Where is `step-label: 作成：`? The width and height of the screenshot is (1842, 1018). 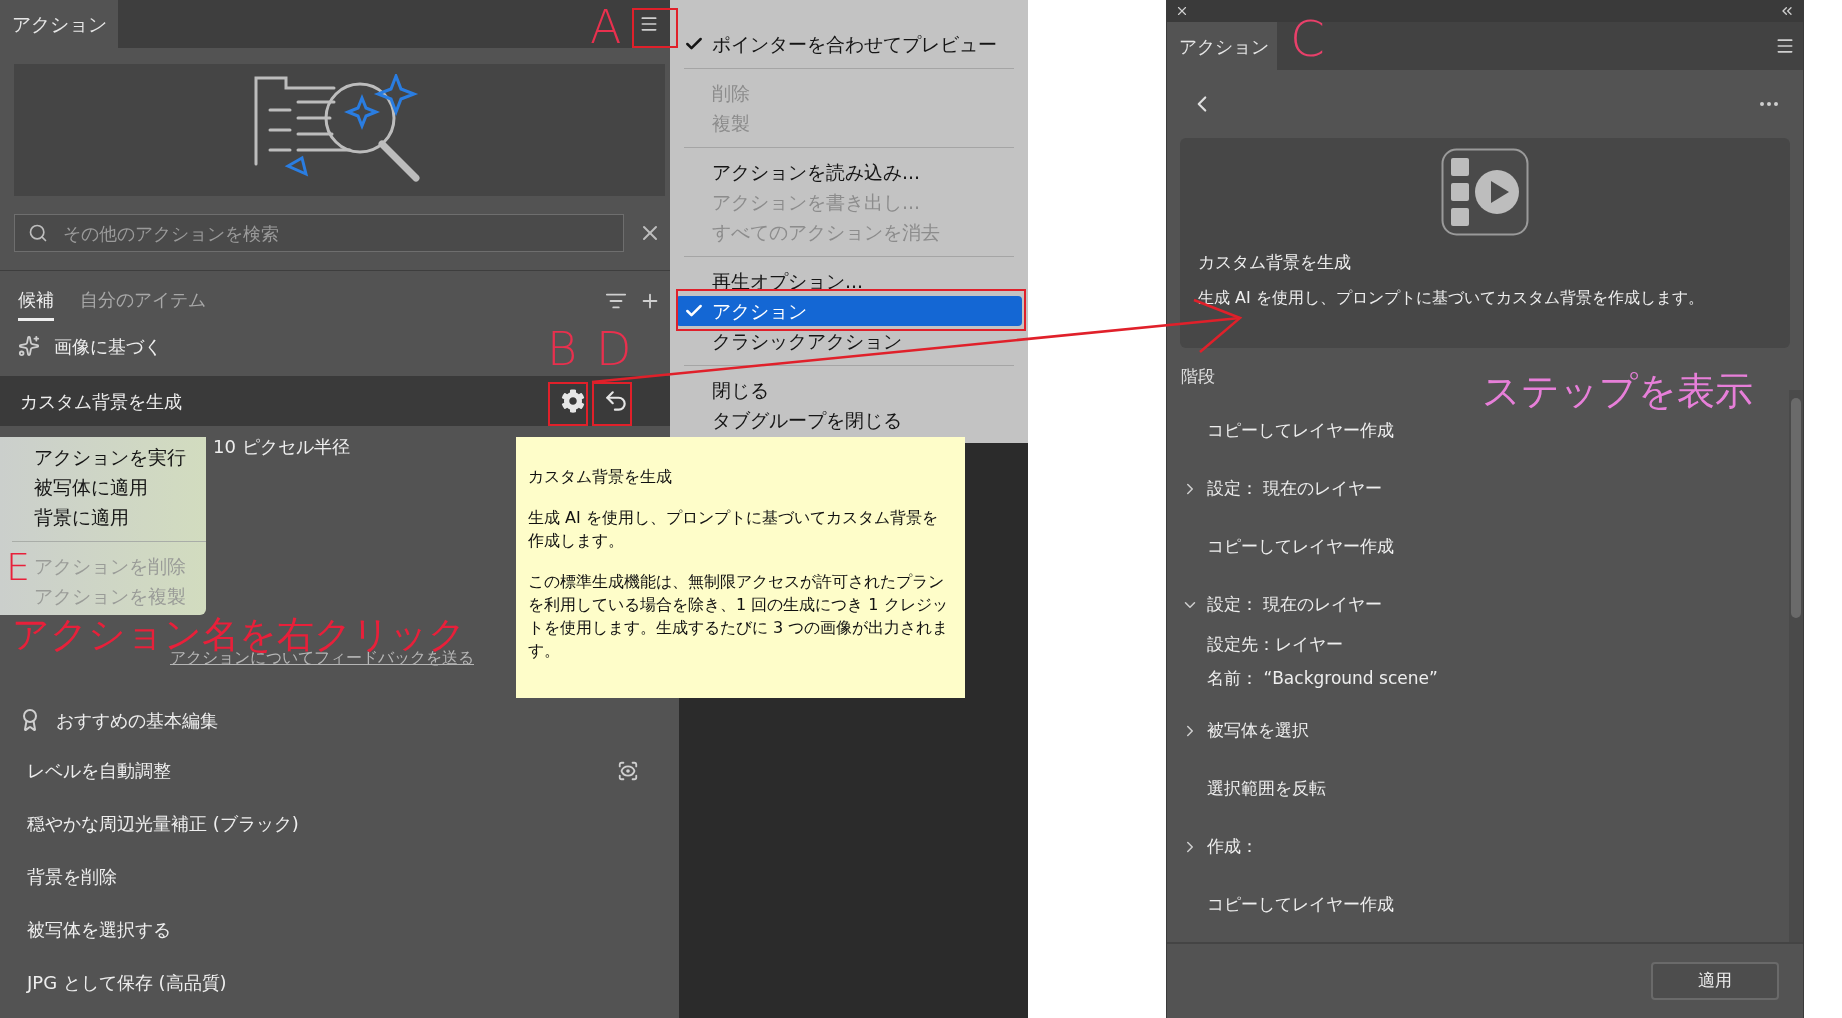
step-label: 作成： is located at coordinates (1232, 847).